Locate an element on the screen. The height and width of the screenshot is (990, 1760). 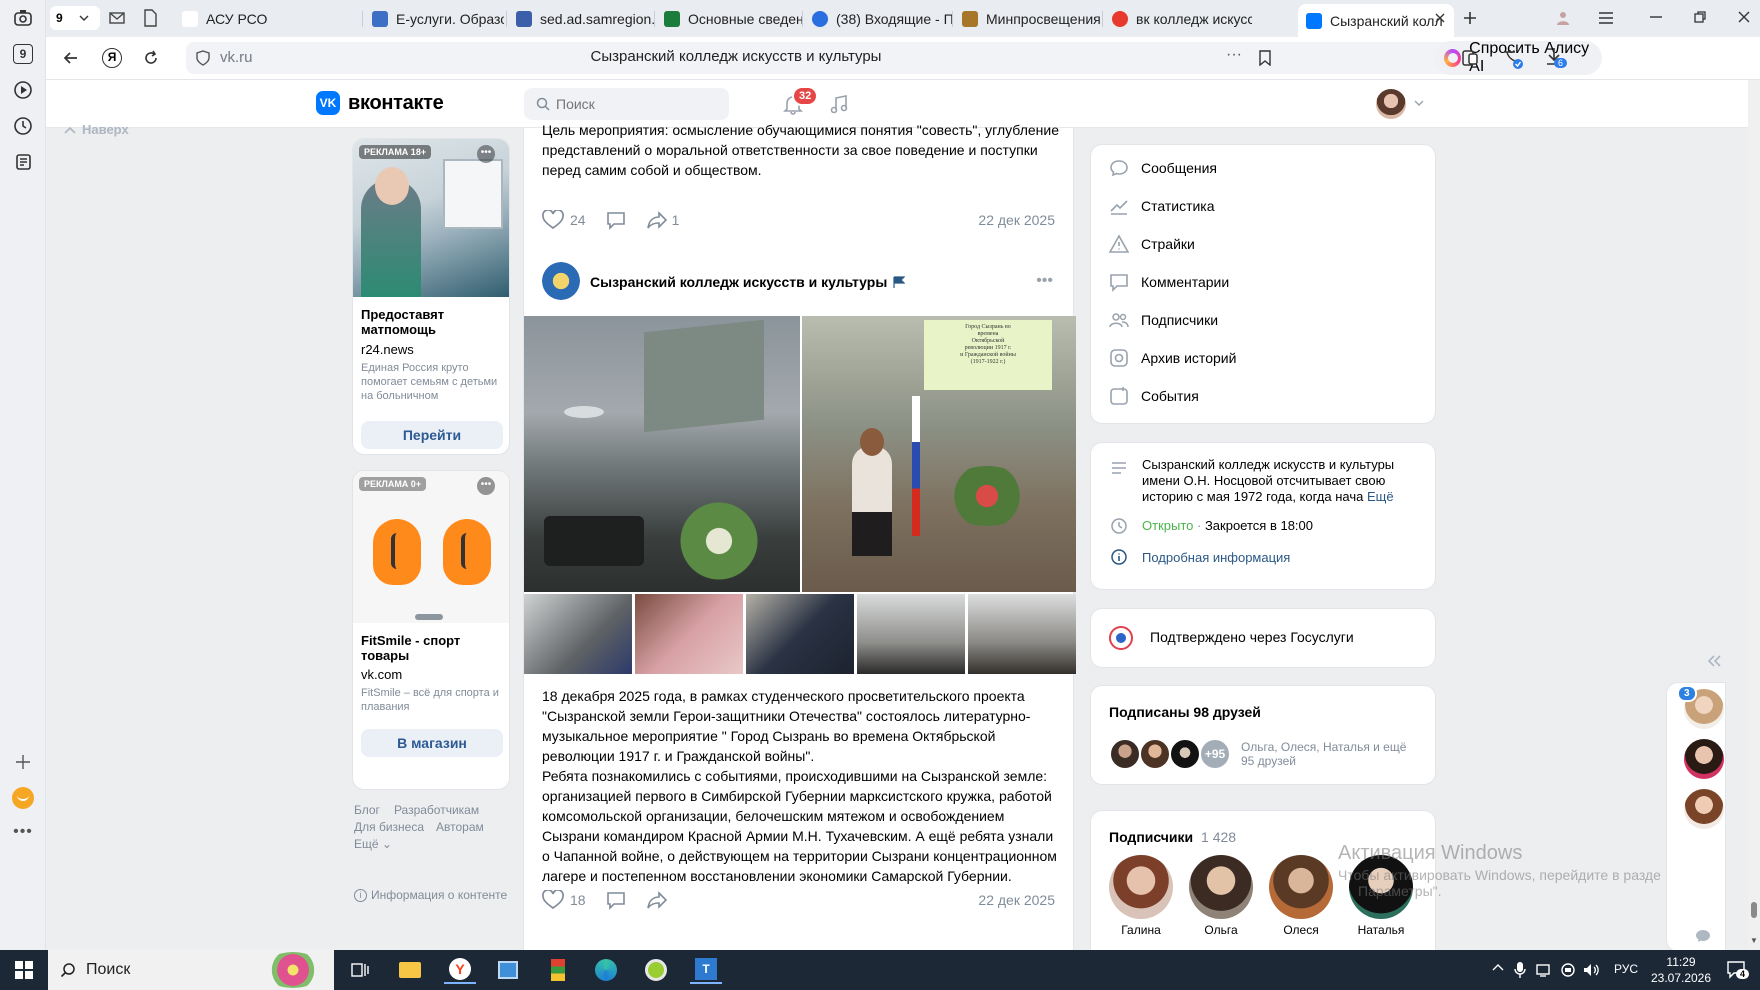
subscriber-name: Олеся is located at coordinates (1301, 930).